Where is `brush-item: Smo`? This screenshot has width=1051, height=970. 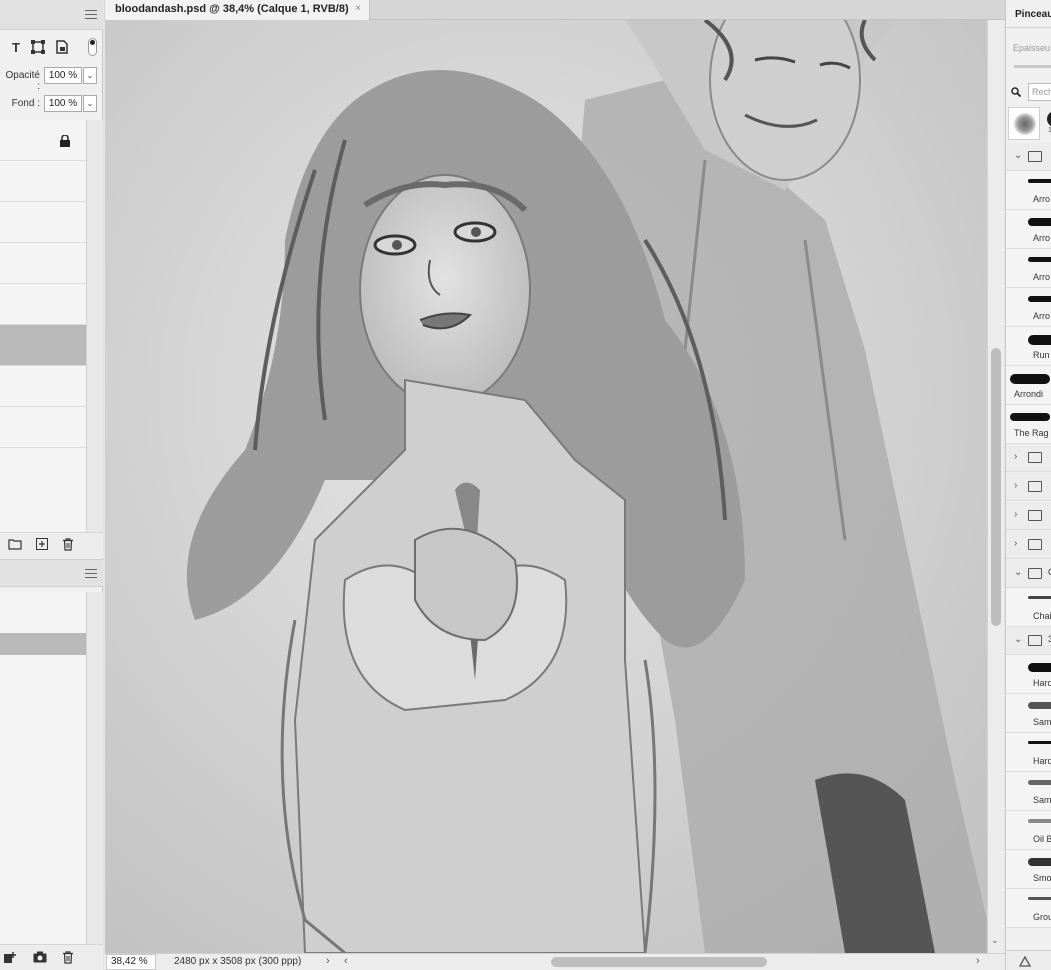
brush-item: Smo is located at coordinates (1028, 869).